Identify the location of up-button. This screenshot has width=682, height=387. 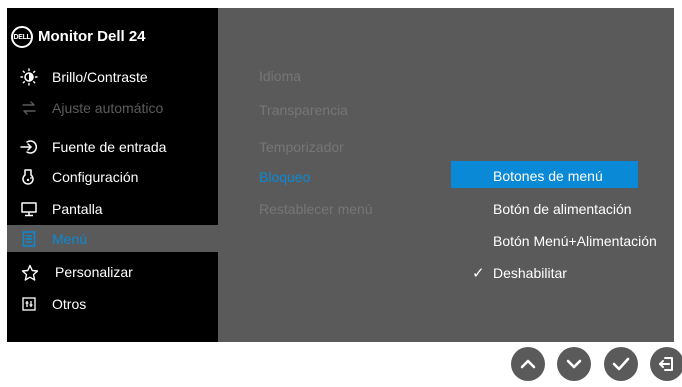
(528, 364).